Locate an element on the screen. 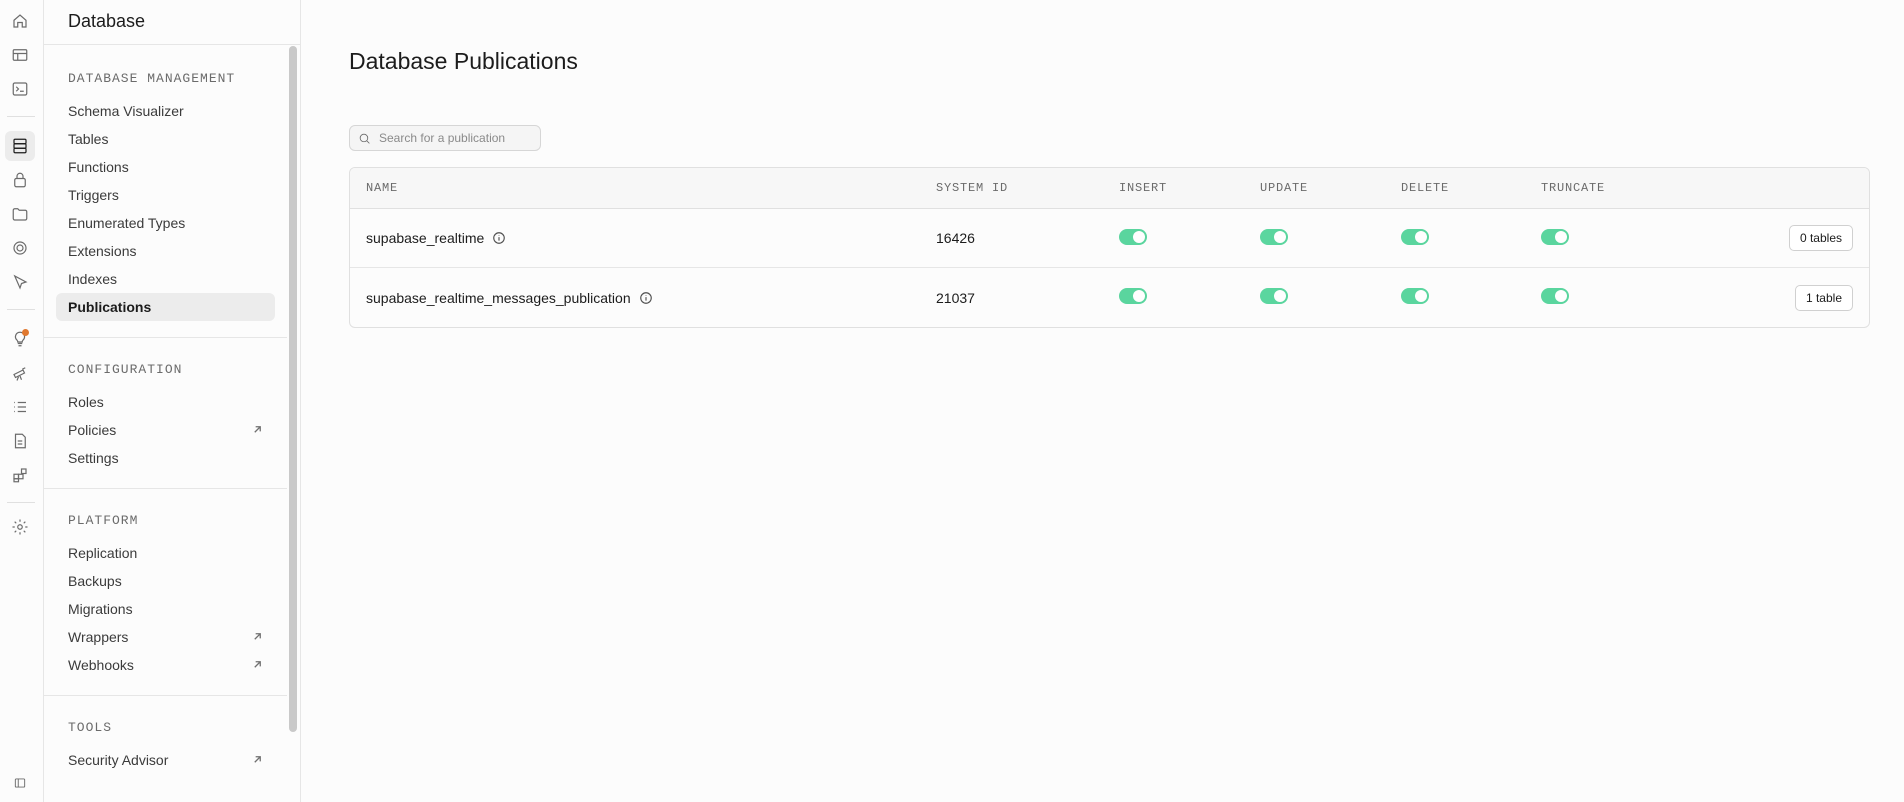 This screenshot has height=802, width=1904. search-box is located at coordinates (445, 138).